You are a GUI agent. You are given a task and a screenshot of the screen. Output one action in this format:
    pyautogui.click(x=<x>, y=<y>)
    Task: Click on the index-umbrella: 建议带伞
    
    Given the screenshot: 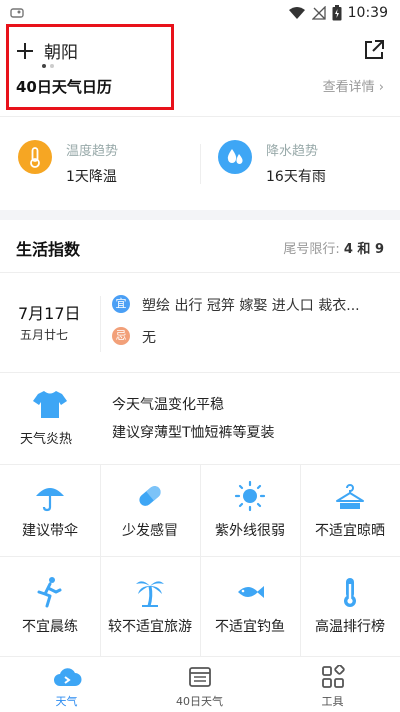 What is the action you would take?
    pyautogui.click(x=50, y=506)
    